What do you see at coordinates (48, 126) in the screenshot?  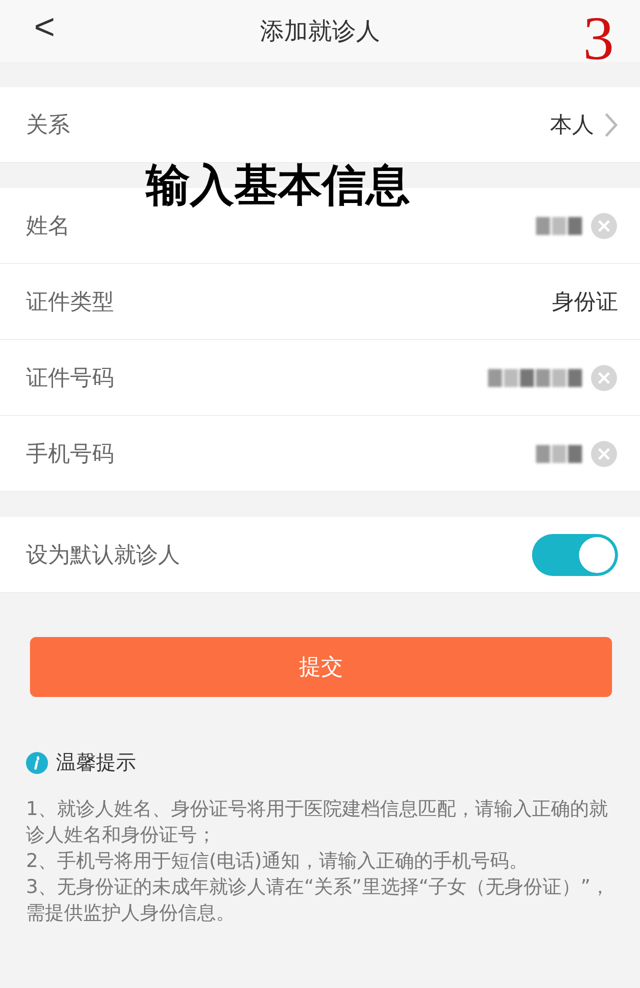 I see `field-label: 关系` at bounding box center [48, 126].